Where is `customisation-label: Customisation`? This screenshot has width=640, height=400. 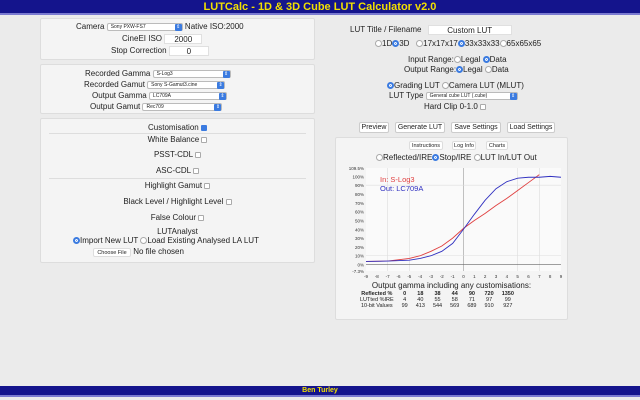 customisation-label: Customisation is located at coordinates (173, 127).